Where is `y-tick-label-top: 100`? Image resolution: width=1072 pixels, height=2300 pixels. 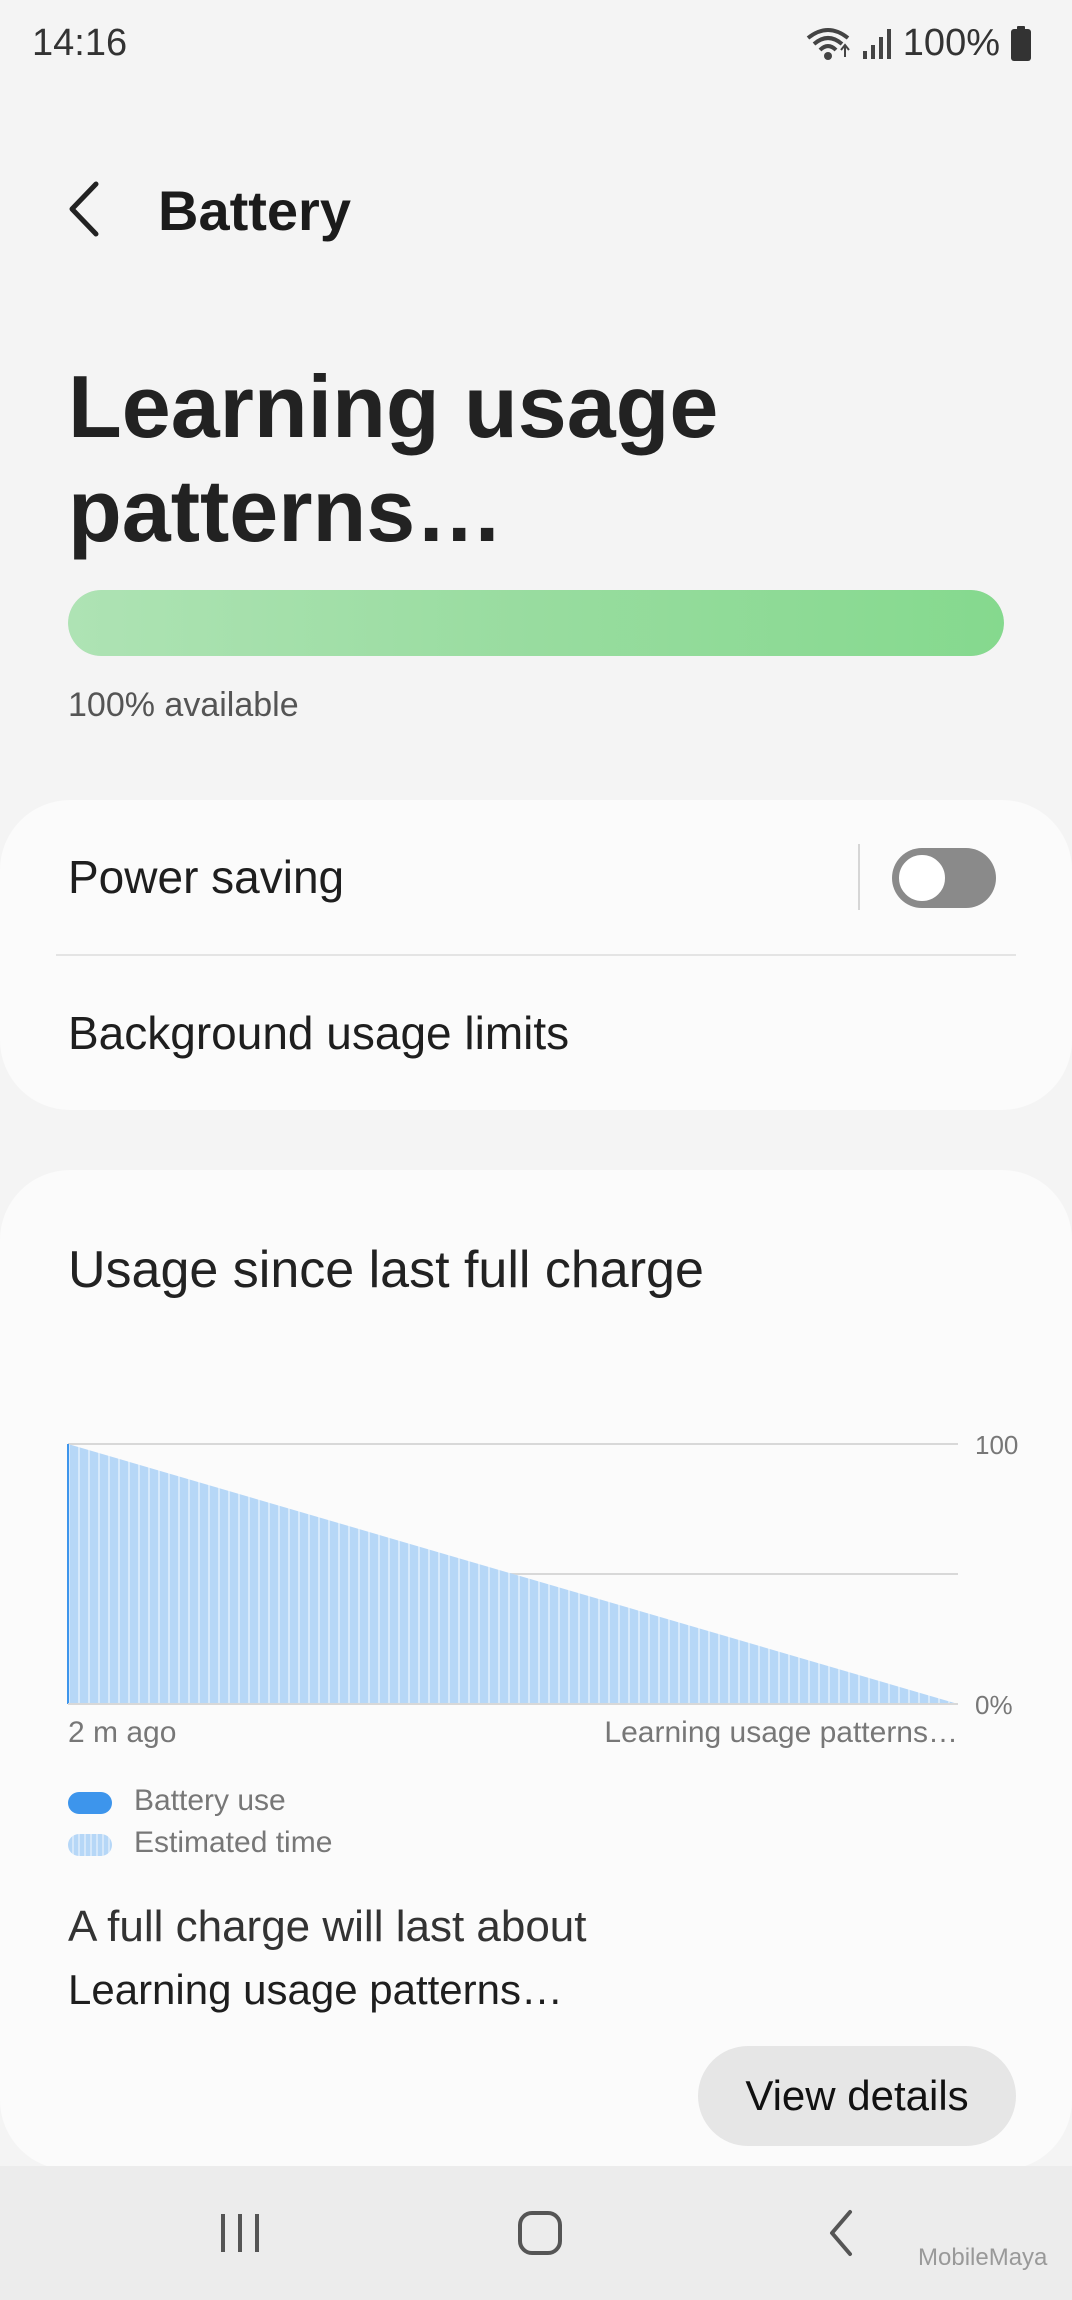 y-tick-label-top: 100 is located at coordinates (996, 1445).